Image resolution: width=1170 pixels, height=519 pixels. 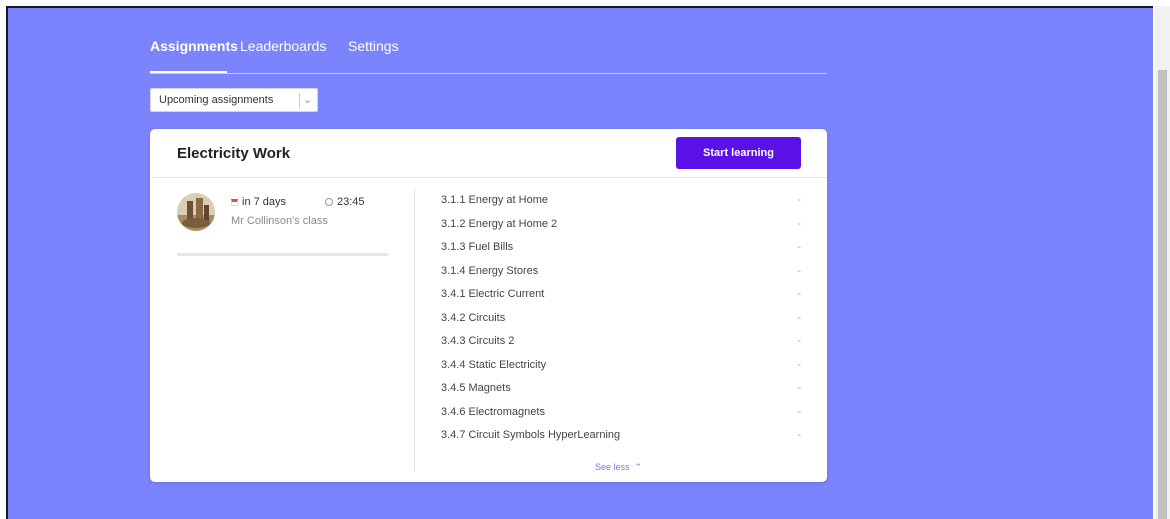 I want to click on due-time: 23:45, so click(x=345, y=202).